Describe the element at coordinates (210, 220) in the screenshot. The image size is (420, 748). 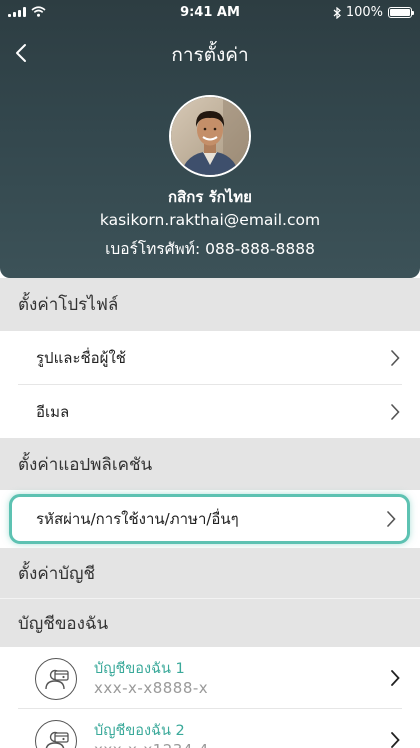
I see `user-email: kasikorn.rakthai@email.com` at that location.